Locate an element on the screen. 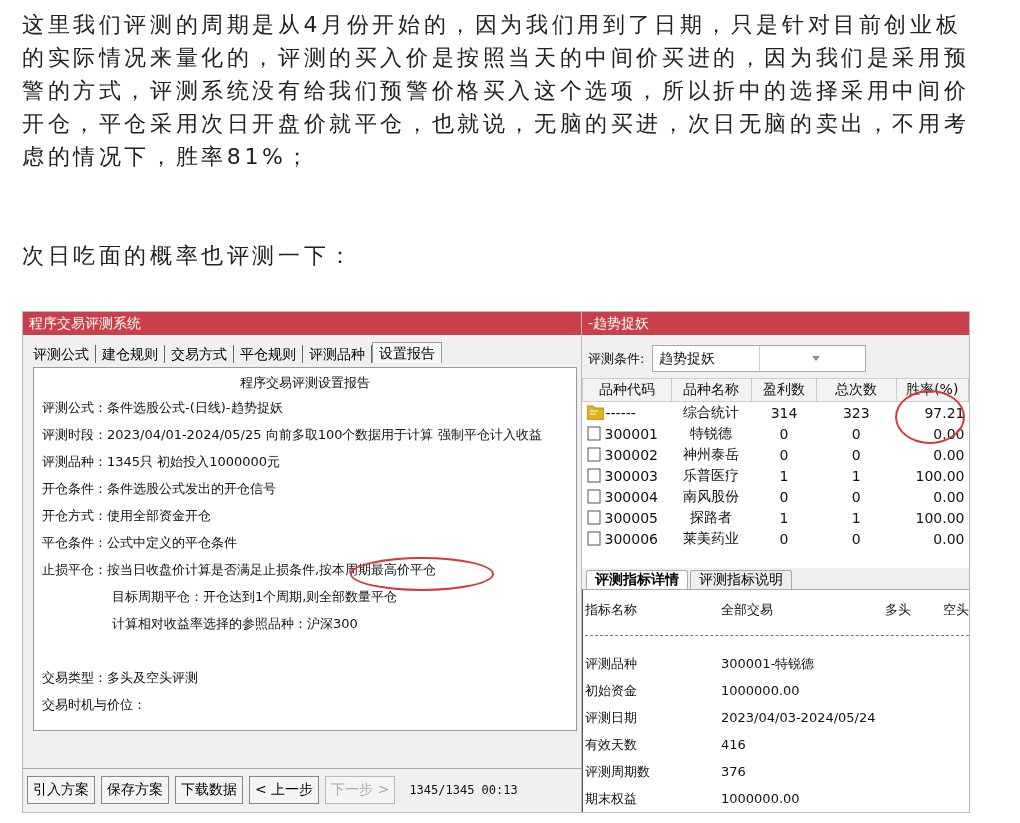 This screenshot has height=823, width=1020. table-cell: ------ is located at coordinates (620, 412).